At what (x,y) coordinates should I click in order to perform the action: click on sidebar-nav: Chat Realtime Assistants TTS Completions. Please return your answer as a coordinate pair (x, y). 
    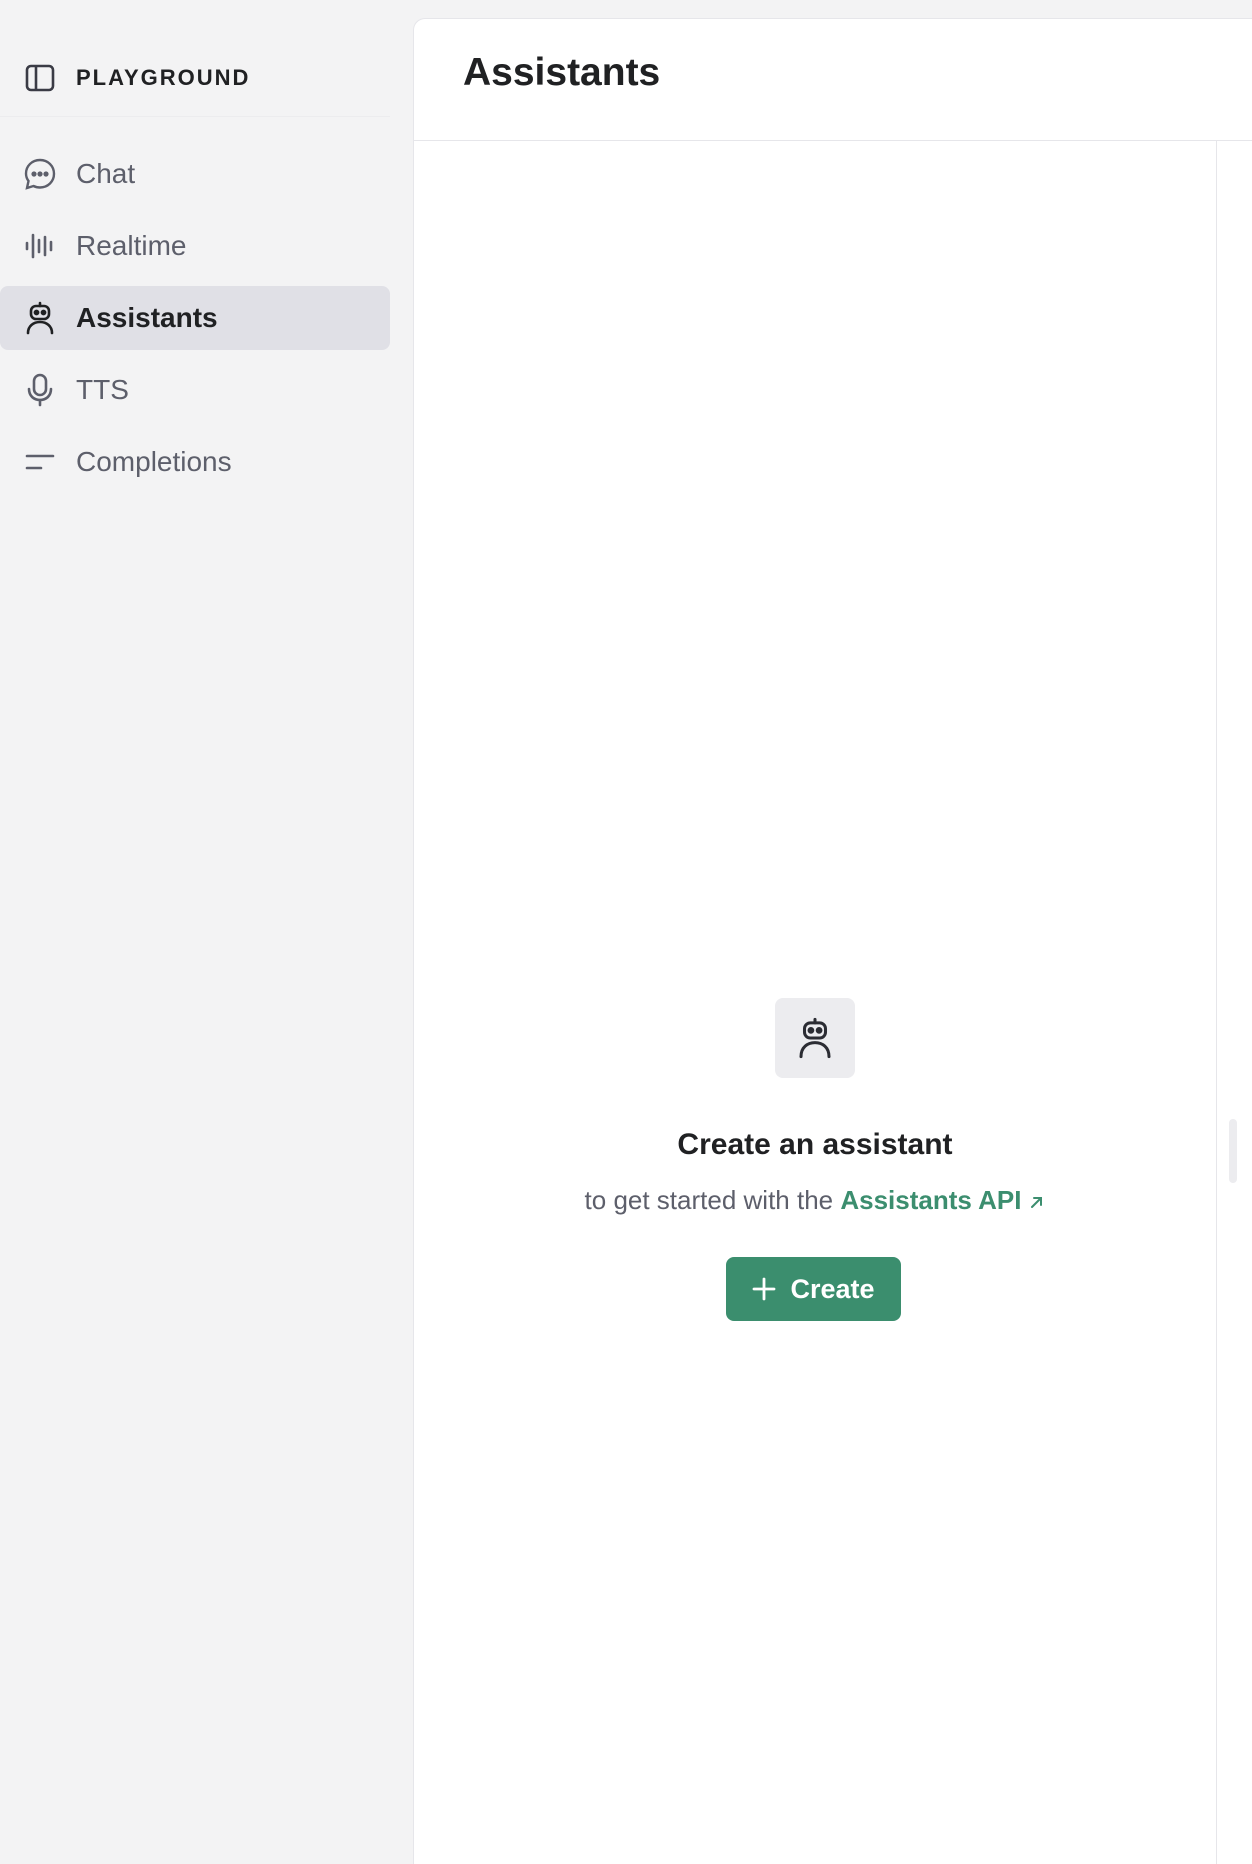
    Looking at the image, I should click on (195, 322).